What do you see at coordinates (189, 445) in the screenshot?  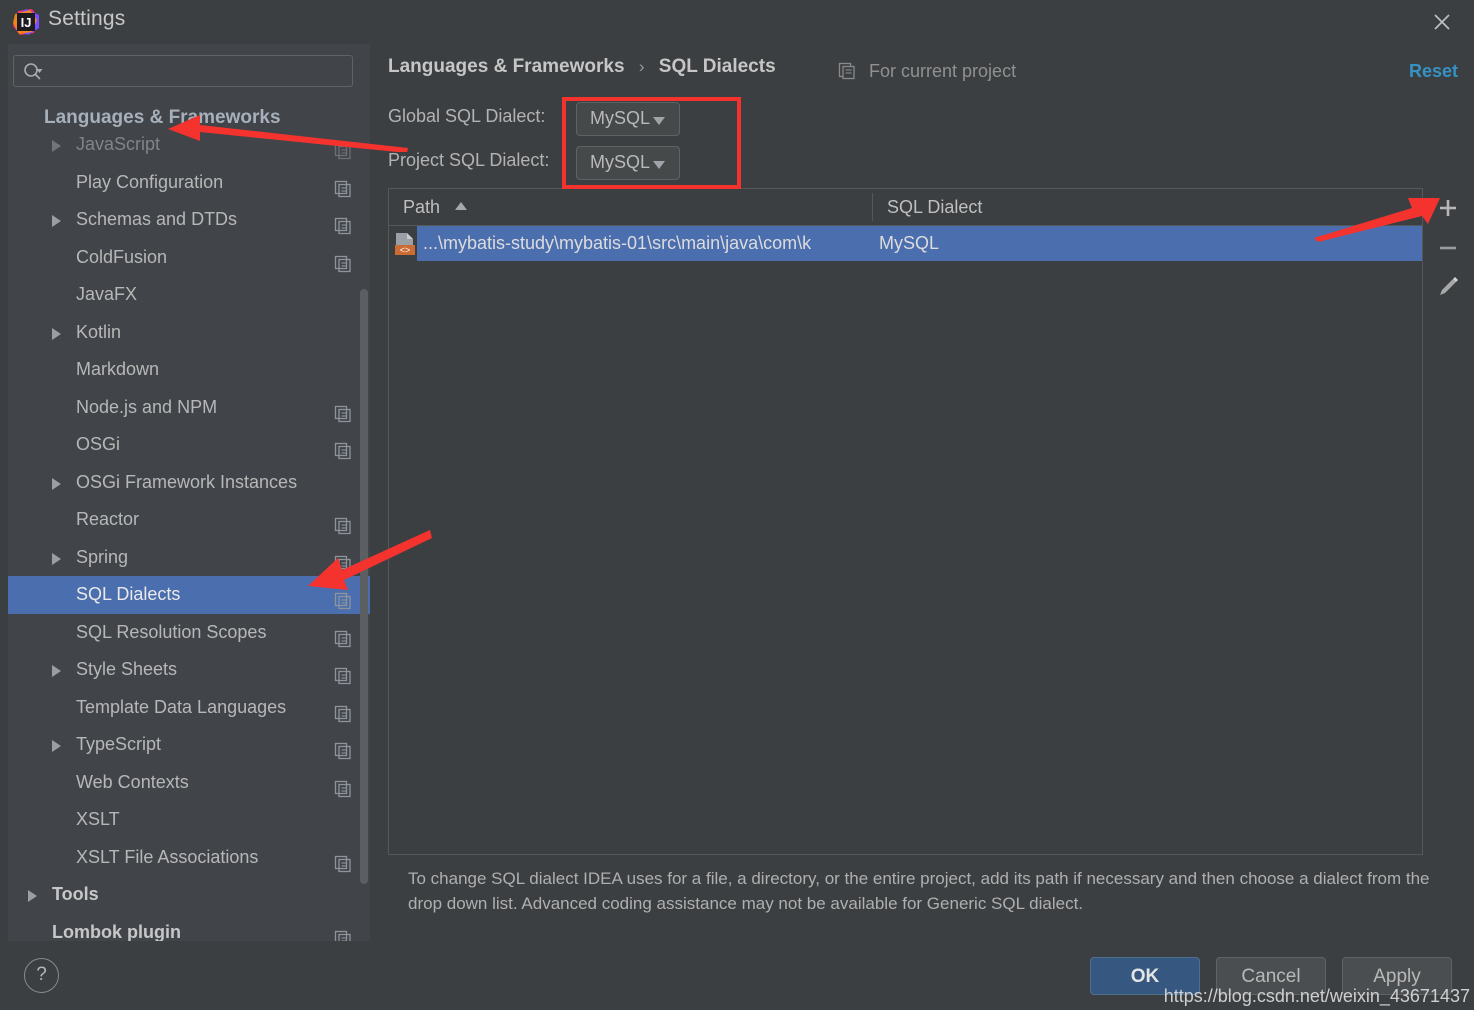 I see `sidebar-item-osgi: OSGi` at bounding box center [189, 445].